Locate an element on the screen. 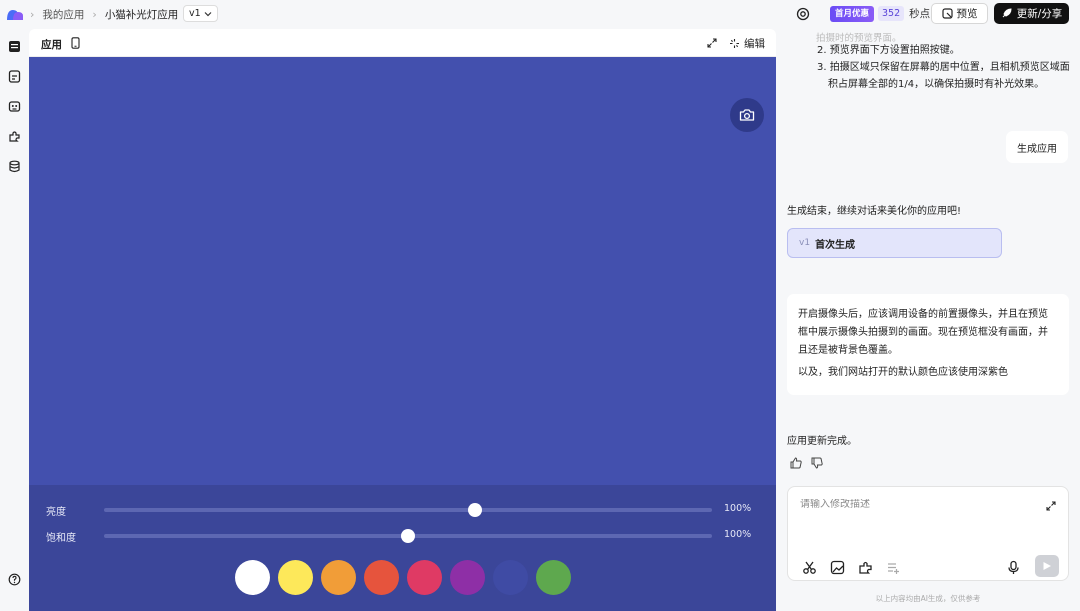 Image resolution: width=1080 pixels, height=611 pixels. thumbs-up-icon is located at coordinates (796, 463).